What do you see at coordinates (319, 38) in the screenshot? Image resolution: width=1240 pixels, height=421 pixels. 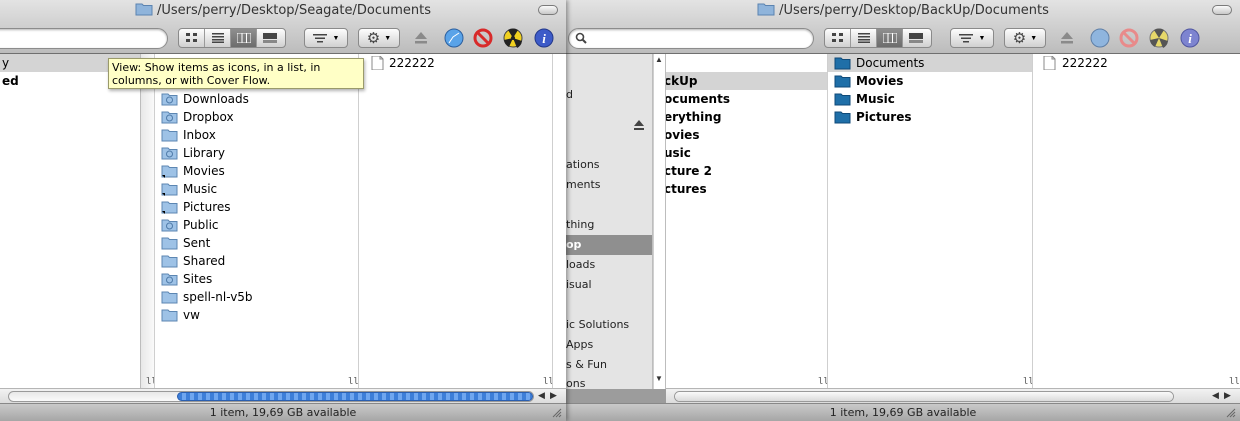 I see `arrange-icon` at bounding box center [319, 38].